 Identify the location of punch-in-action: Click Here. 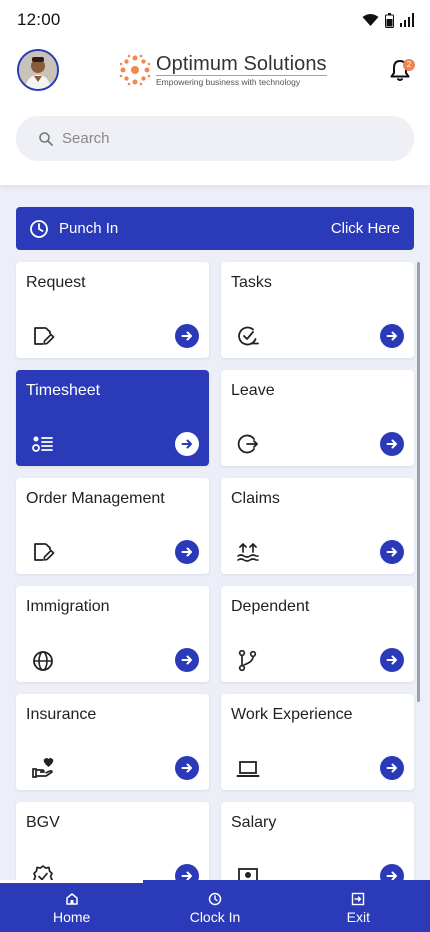
(365, 228).